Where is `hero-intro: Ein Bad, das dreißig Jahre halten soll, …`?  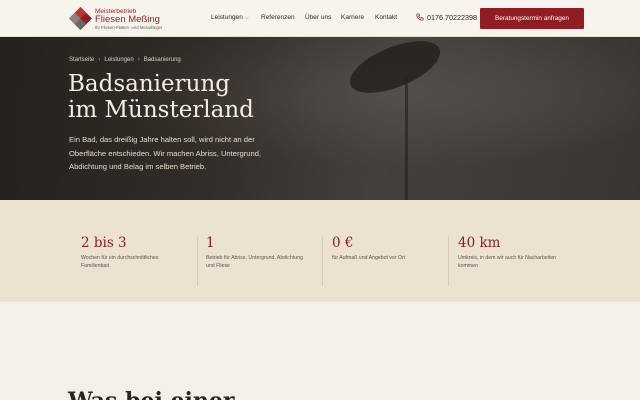 hero-intro: Ein Bad, das dreißig Jahre halten soll, … is located at coordinates (165, 153).